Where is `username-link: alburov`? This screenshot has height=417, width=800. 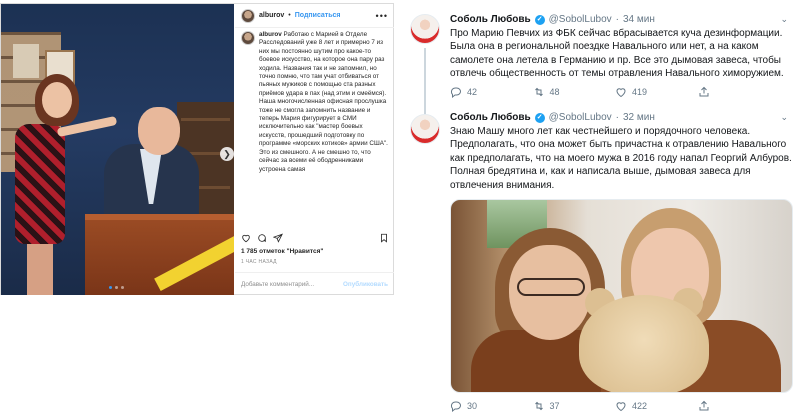
username-link: alburov is located at coordinates (271, 15).